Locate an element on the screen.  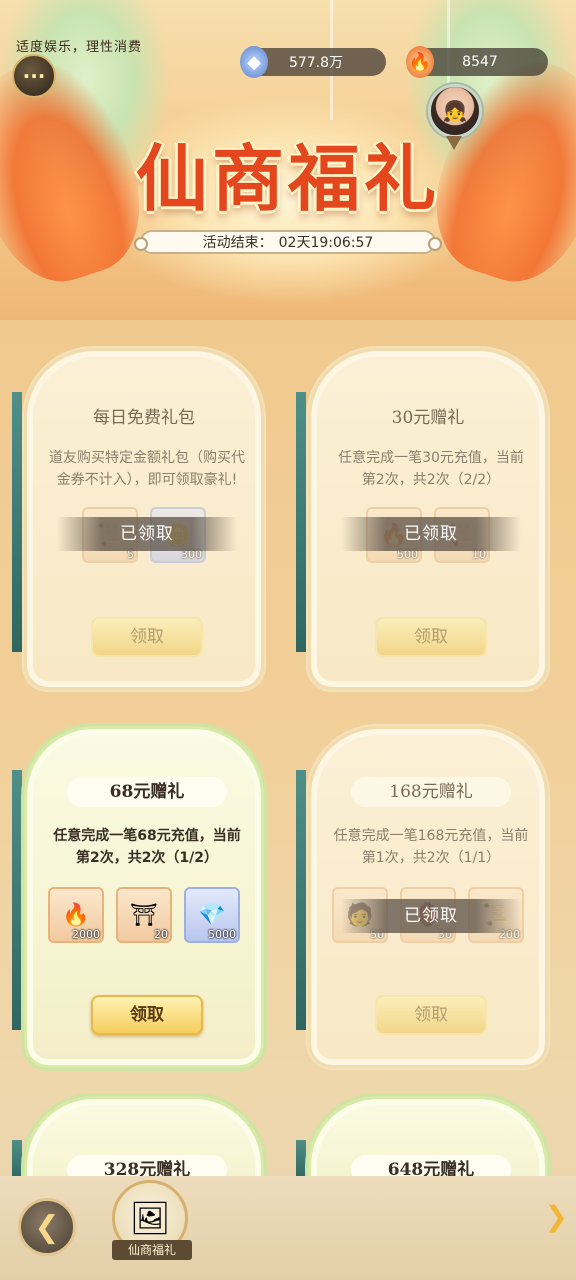
chevron-right-icon: ❯ is located at coordinates (556, 1216).